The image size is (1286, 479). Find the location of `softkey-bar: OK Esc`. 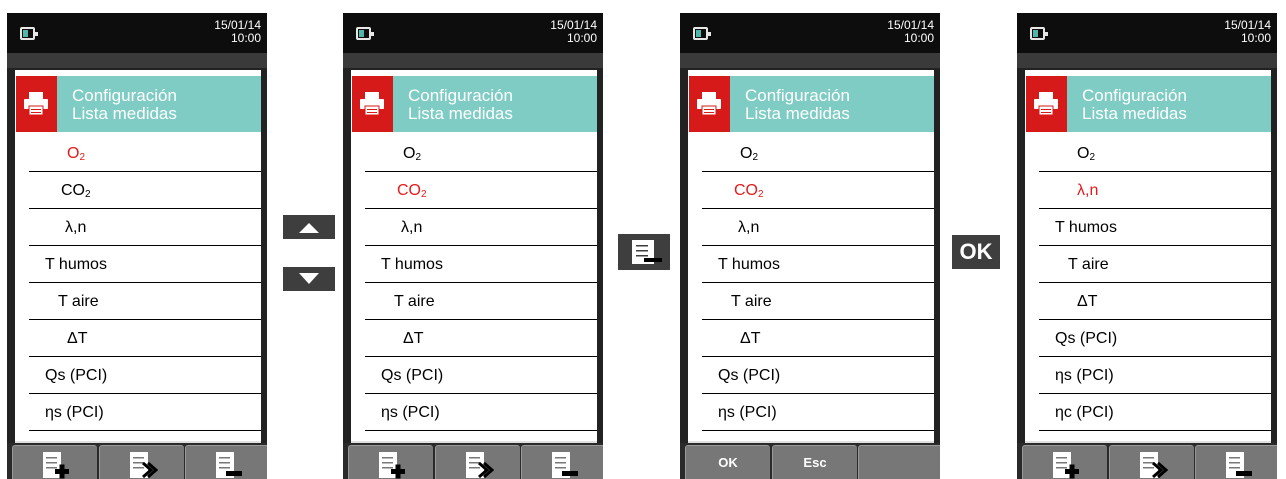

softkey-bar: OK Esc is located at coordinates (810, 461).